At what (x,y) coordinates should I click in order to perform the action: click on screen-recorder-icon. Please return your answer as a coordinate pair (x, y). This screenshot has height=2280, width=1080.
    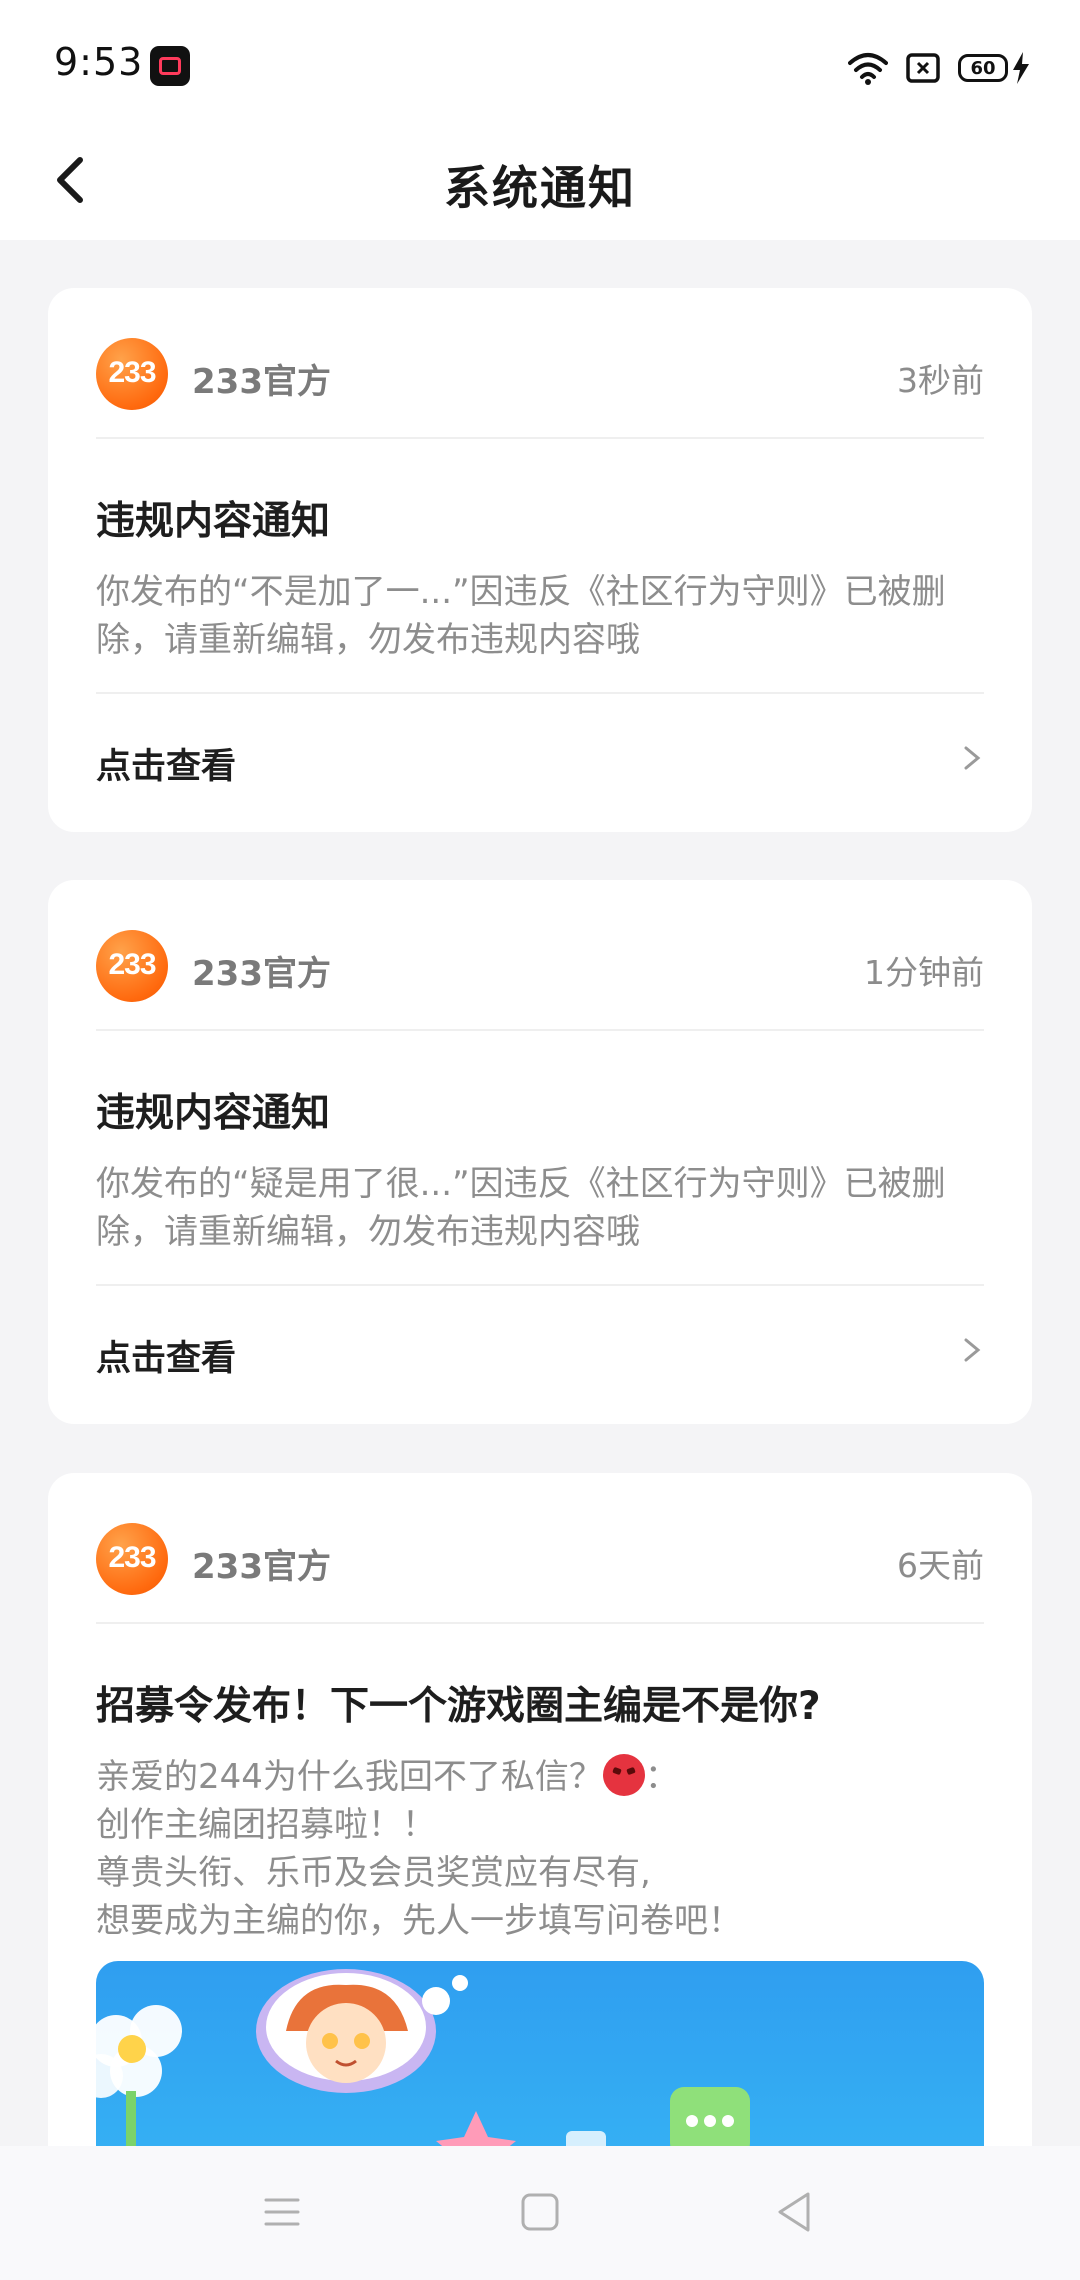
    Looking at the image, I should click on (170, 66).